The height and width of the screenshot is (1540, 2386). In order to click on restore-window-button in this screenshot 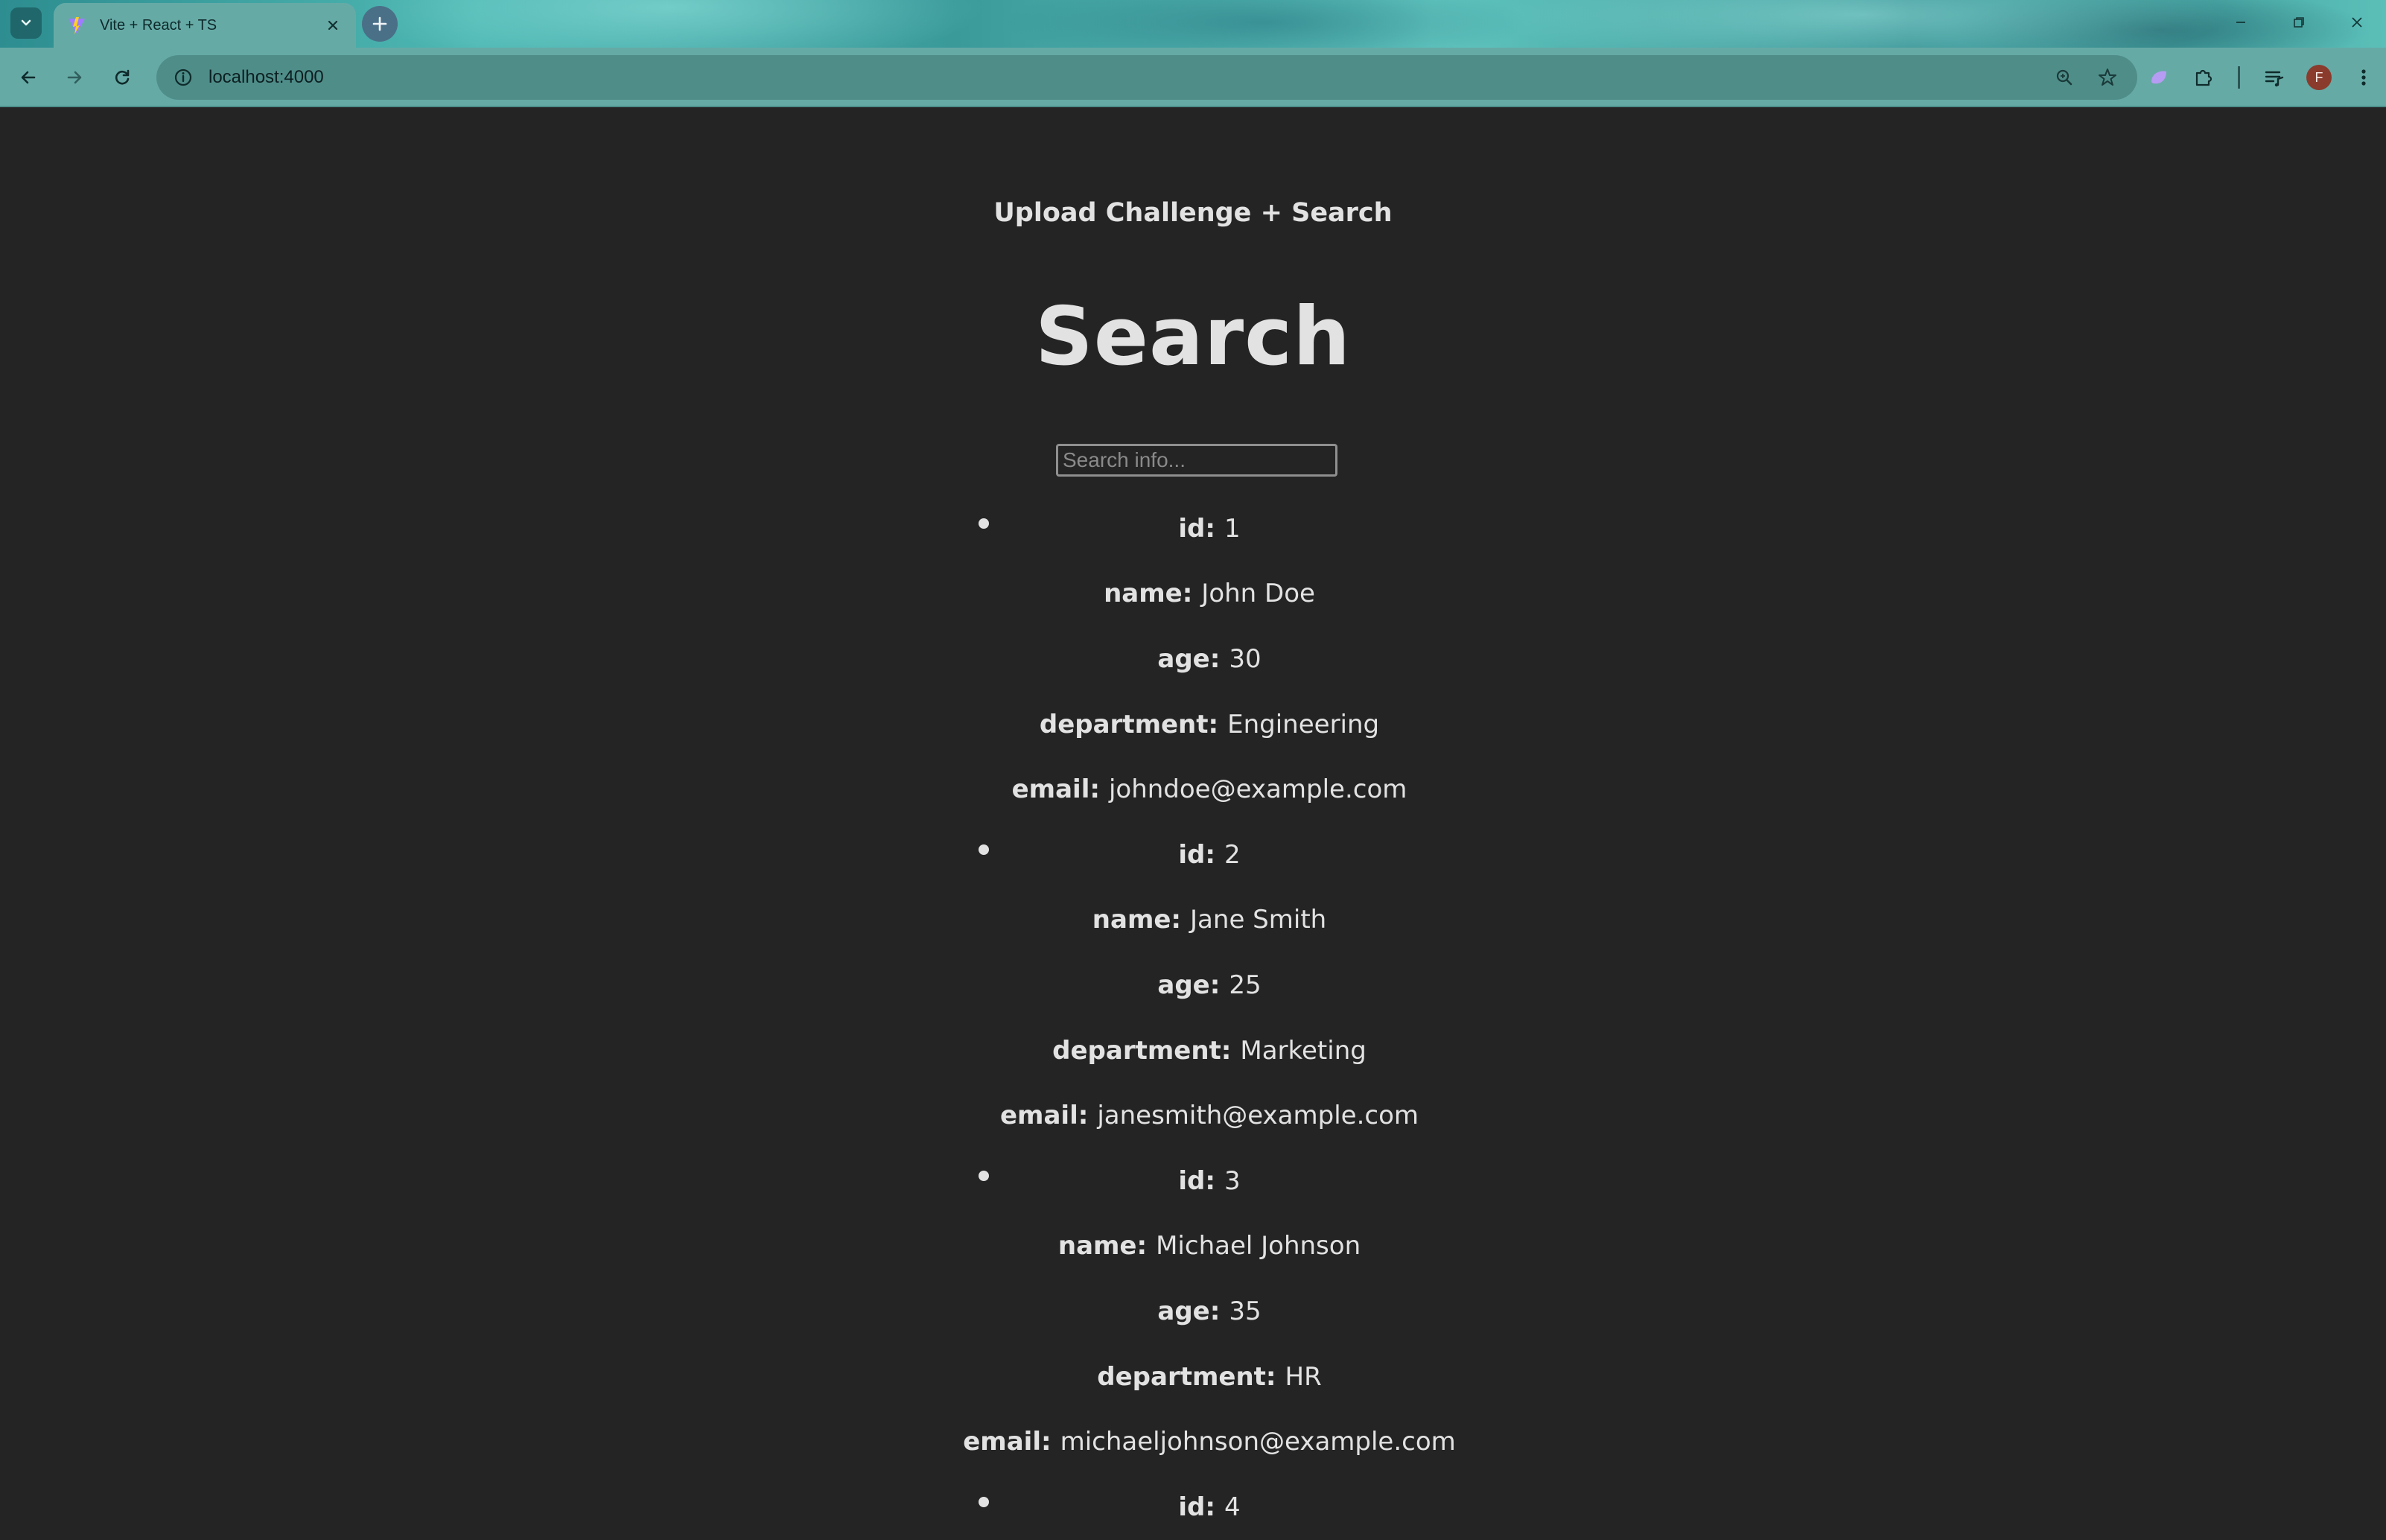, I will do `click(2299, 22)`.